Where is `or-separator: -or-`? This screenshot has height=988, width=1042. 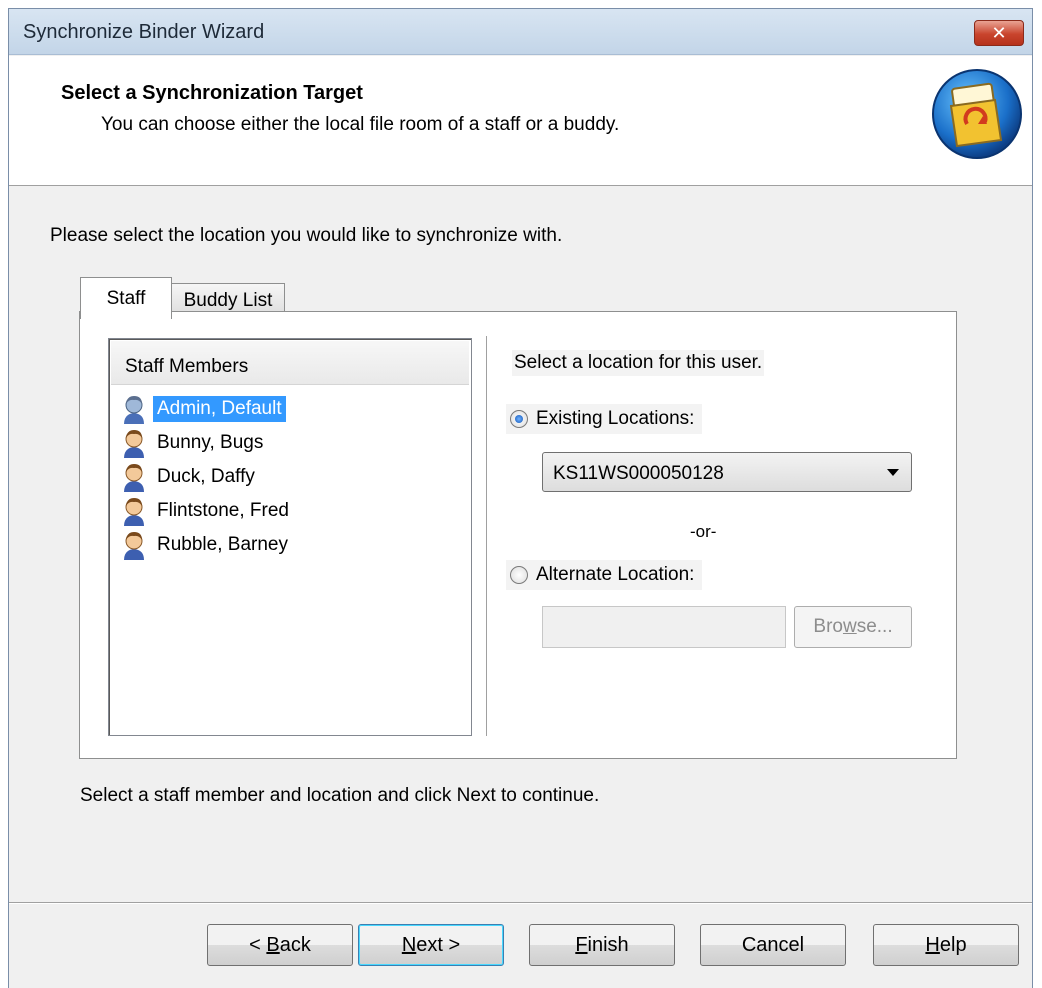 or-separator: -or- is located at coordinates (703, 531).